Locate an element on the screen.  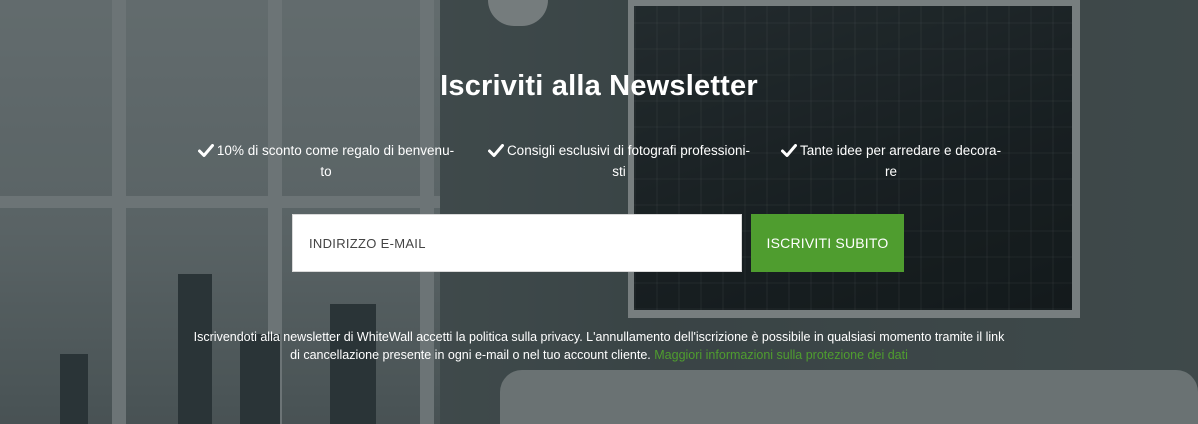
benefit-text-cont: sti is located at coordinates (619, 171).